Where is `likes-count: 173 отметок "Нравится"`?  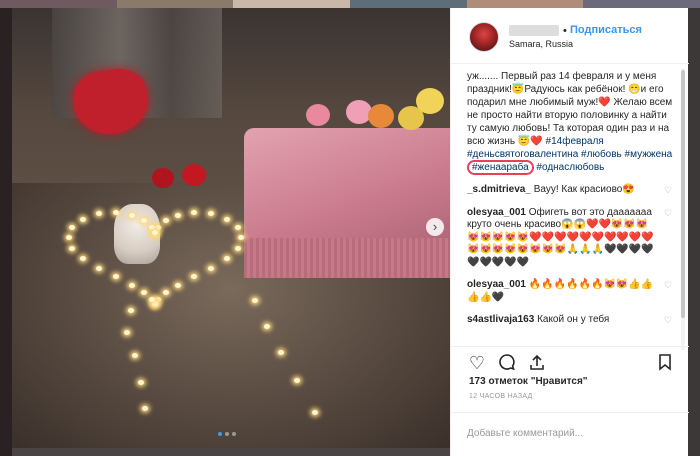 likes-count: 173 отметок "Нравится" is located at coordinates (528, 381).